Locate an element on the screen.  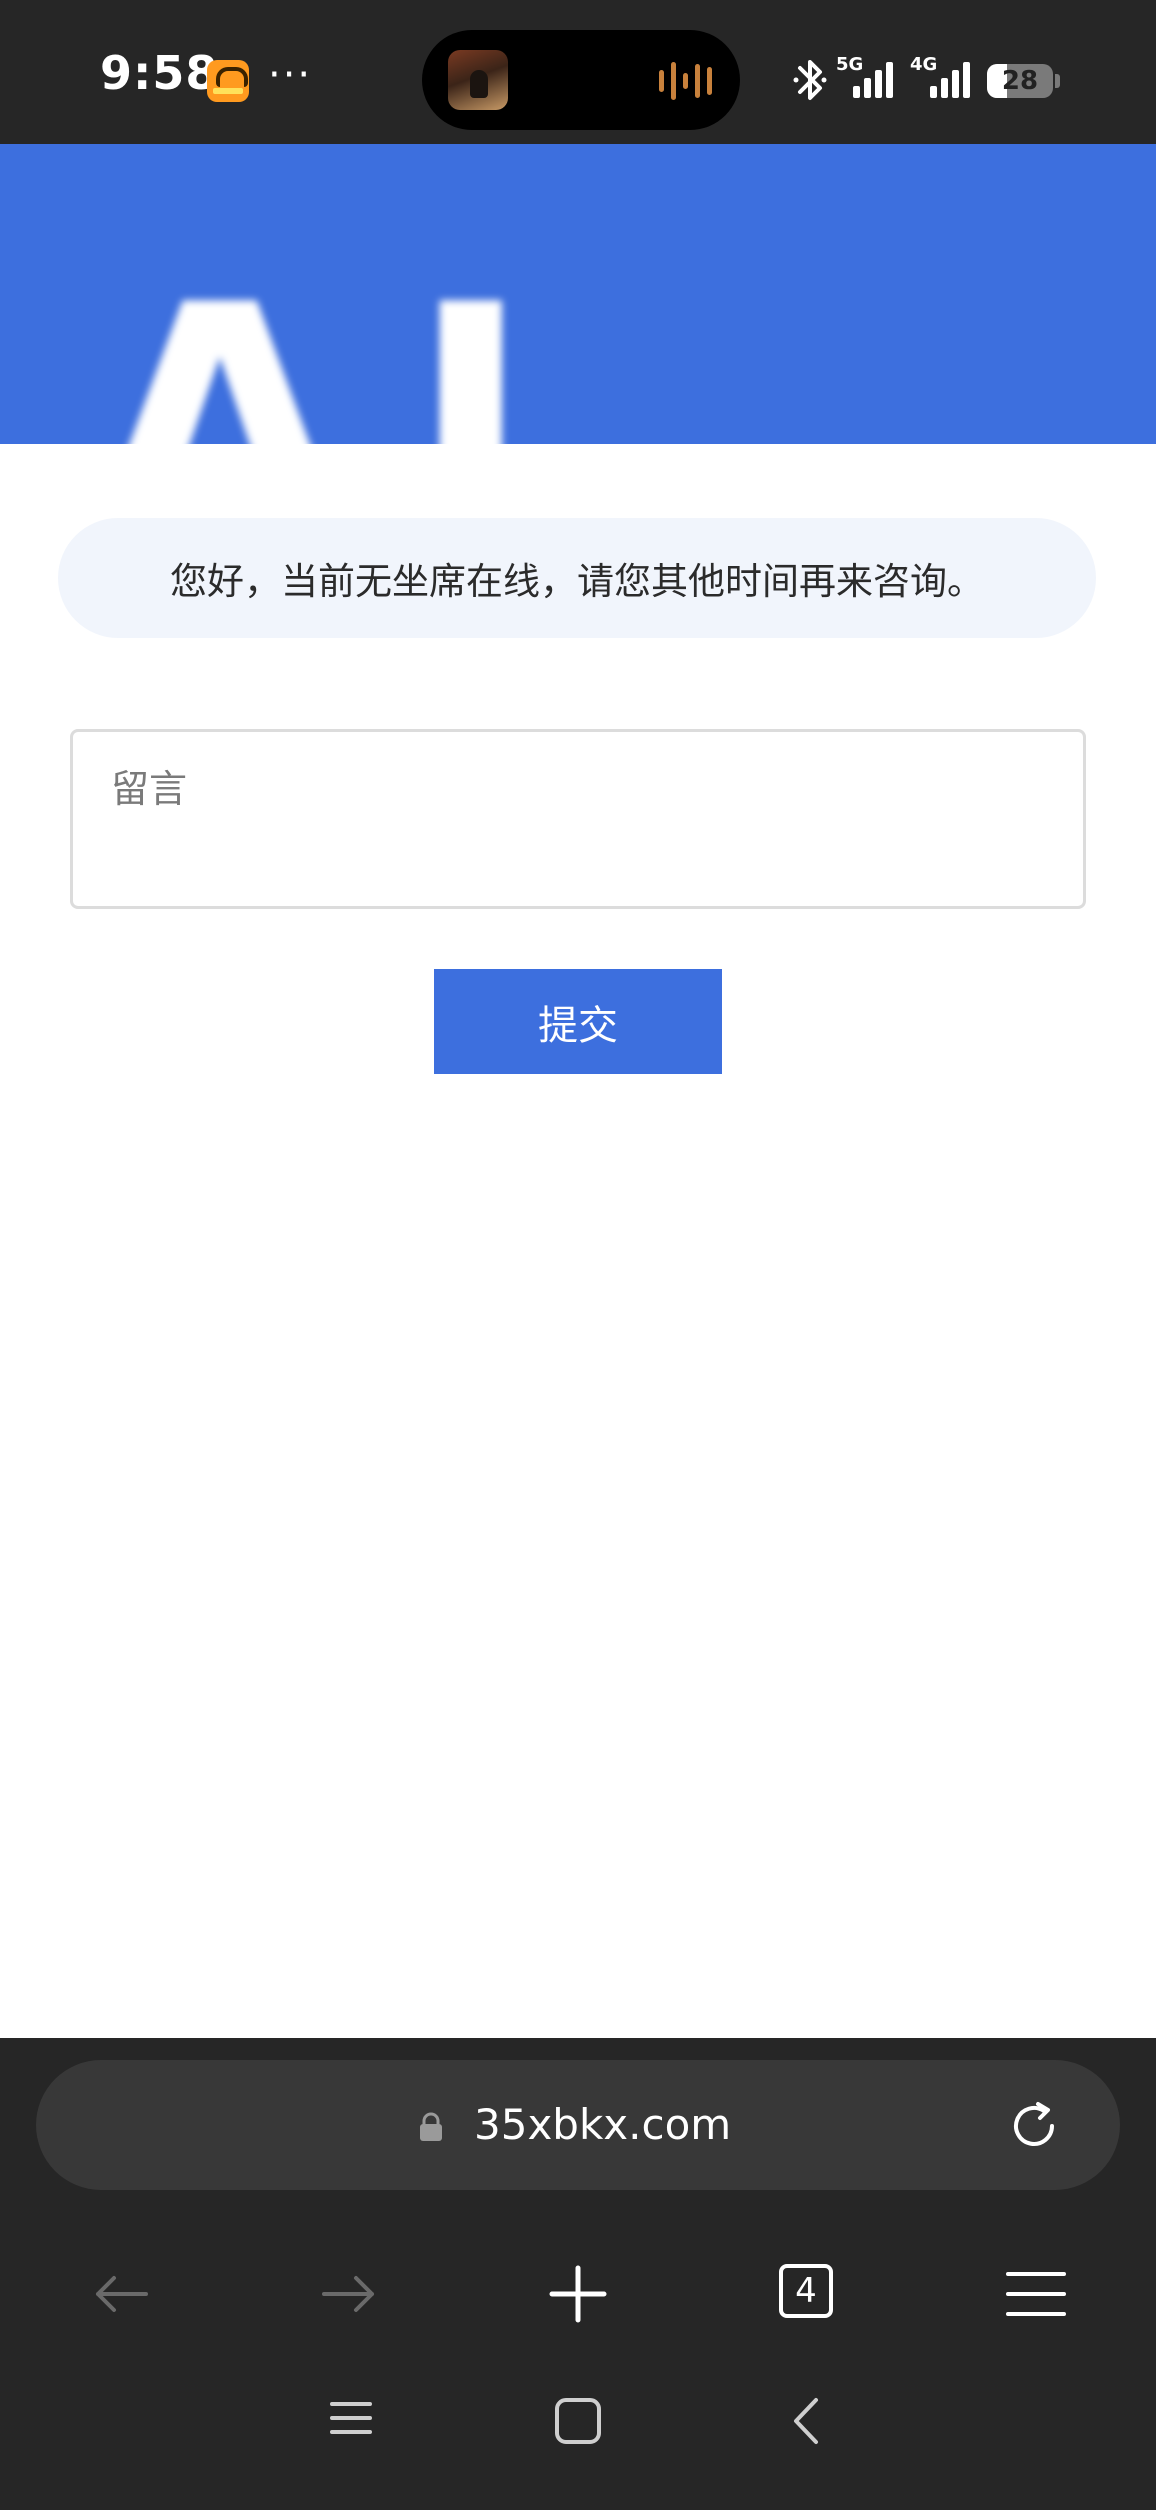
back-arrow-icon is located at coordinates (122, 2294).